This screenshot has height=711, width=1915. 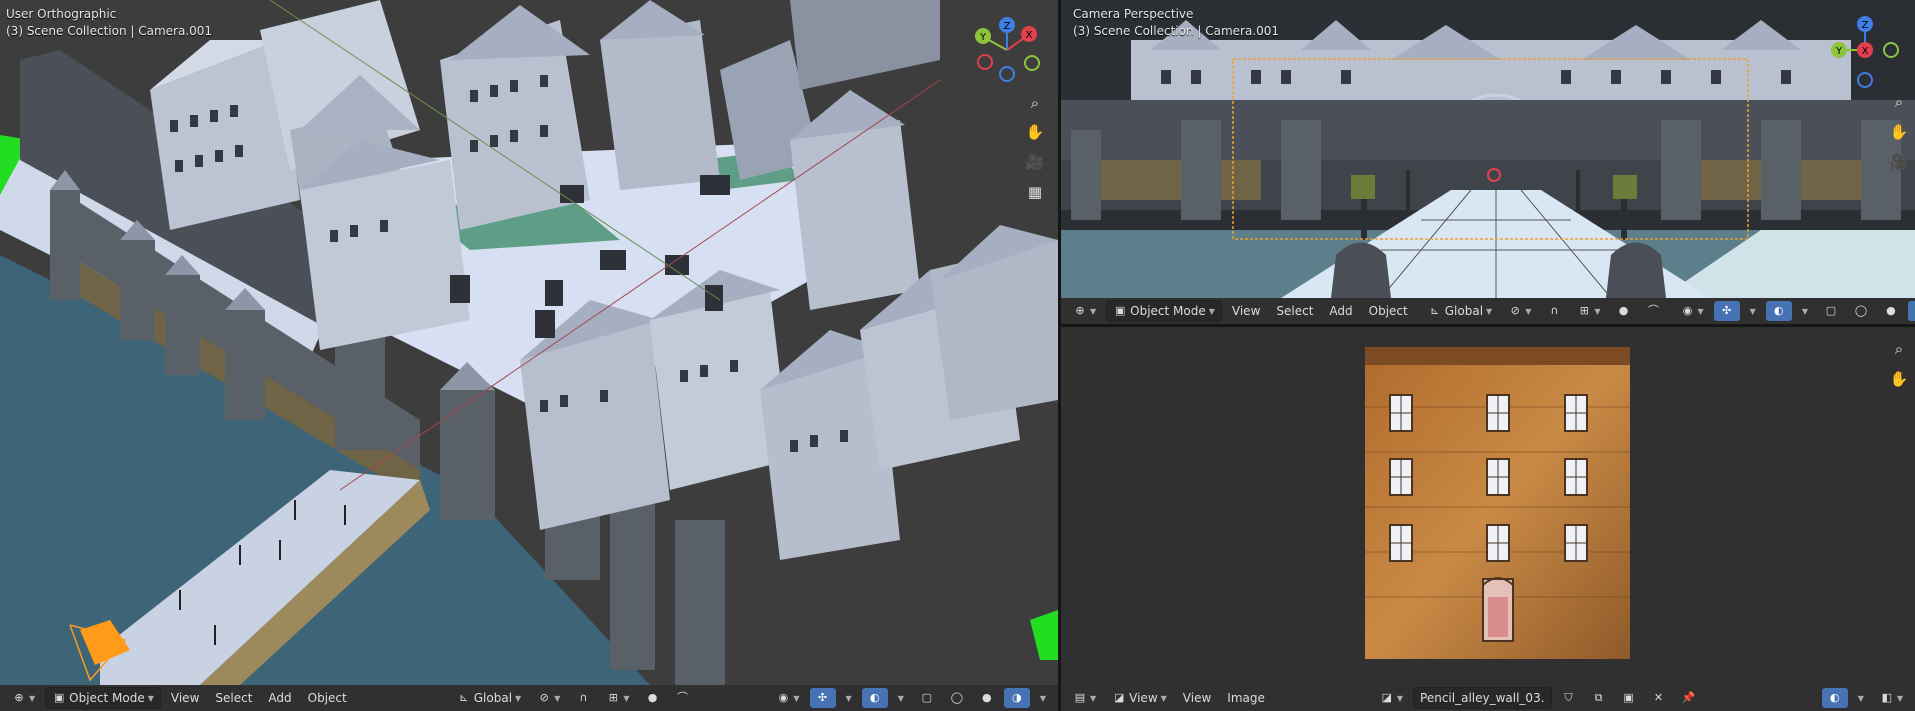 I want to click on shield-icon: ⛉, so click(x=1568, y=697).